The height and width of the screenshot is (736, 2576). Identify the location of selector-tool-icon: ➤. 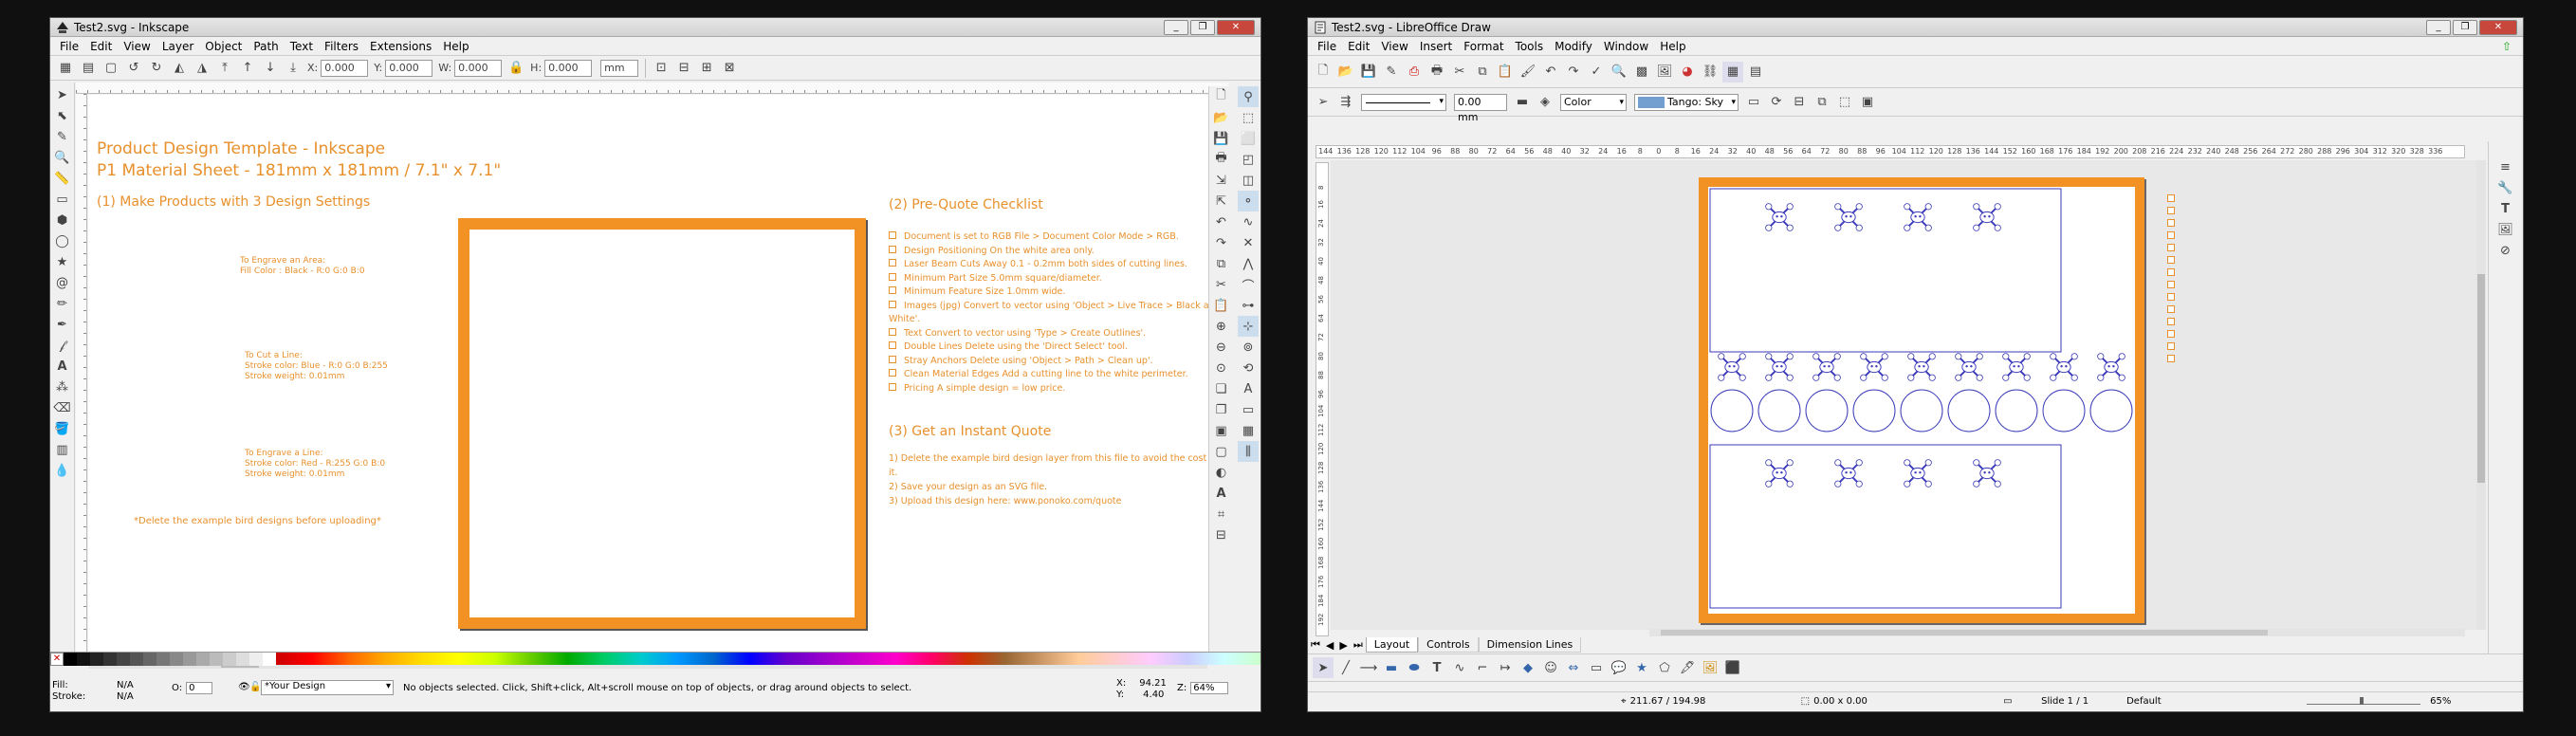
(62, 94).